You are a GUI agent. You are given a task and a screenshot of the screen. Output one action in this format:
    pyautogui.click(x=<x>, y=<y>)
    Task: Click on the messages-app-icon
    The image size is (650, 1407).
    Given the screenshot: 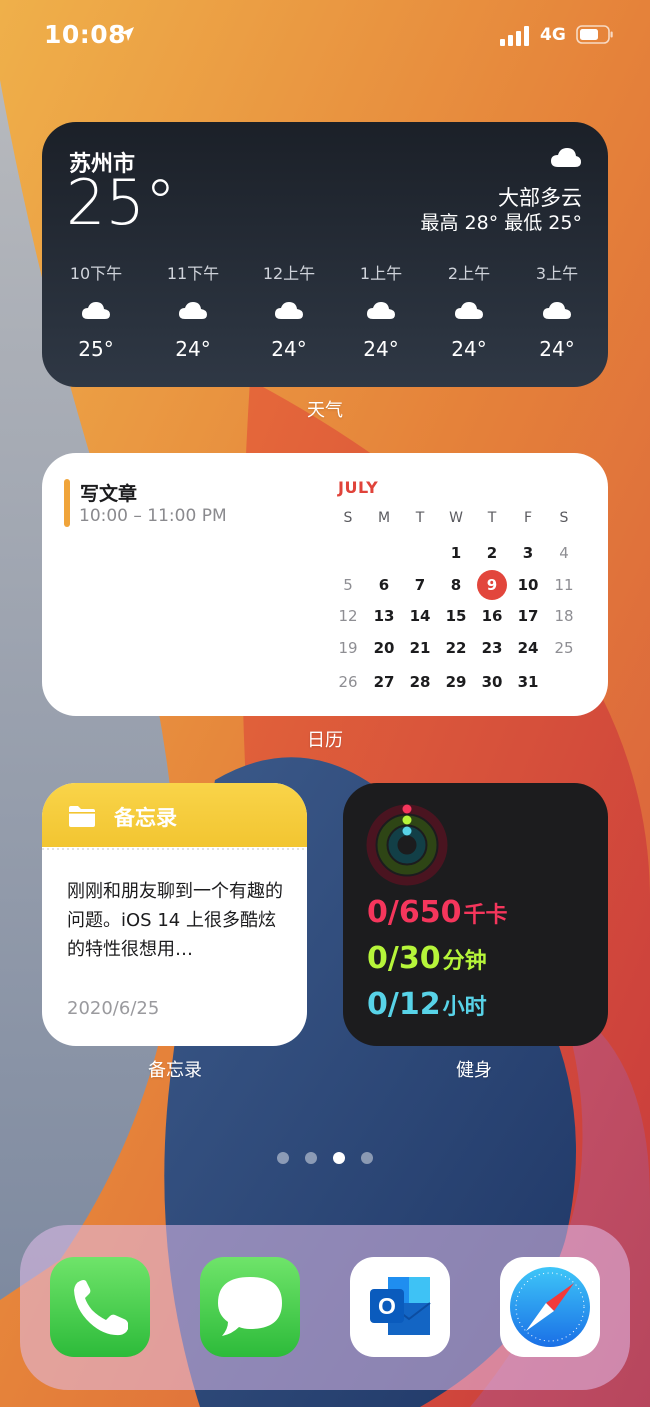 What is the action you would take?
    pyautogui.click(x=250, y=1307)
    